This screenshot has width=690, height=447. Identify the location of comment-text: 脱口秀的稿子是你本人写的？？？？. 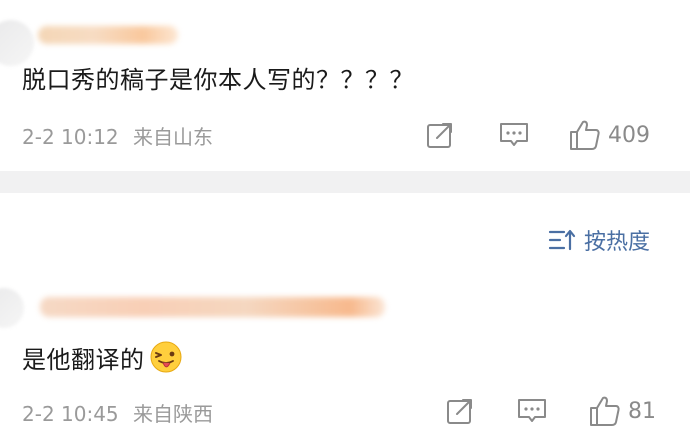
(218, 80).